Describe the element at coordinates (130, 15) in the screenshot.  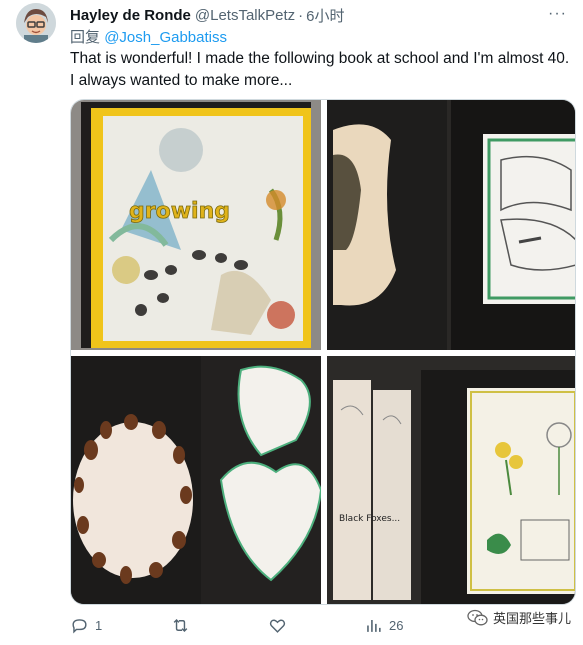
I see `author-name: Hayley de Ronde` at that location.